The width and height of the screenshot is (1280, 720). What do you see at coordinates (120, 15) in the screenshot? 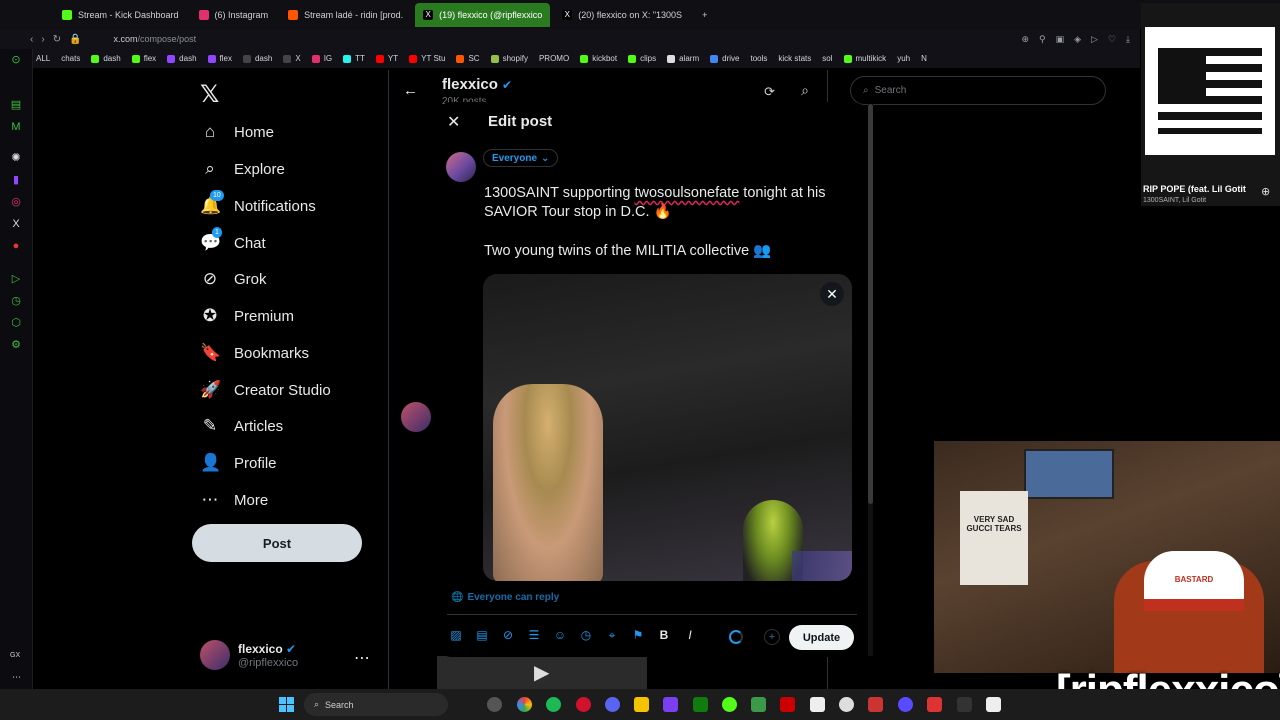
I see `browser-tab: Stream - Kick Dashboard` at bounding box center [120, 15].